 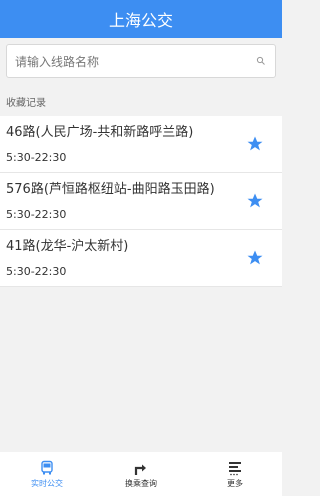 I want to click on tab-label: 换乘查询, so click(x=141, y=483).